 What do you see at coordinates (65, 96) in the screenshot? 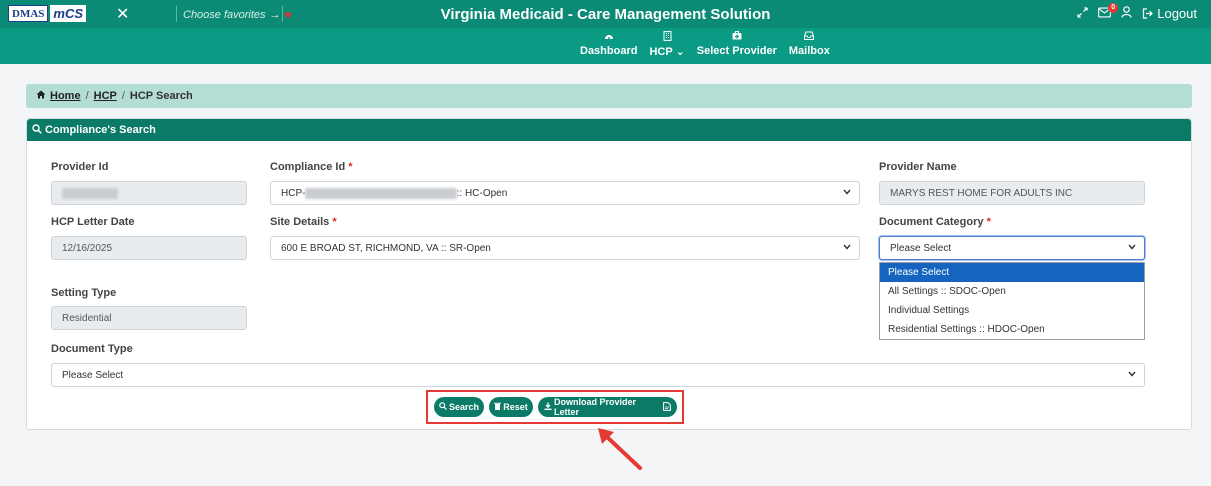
I see `breadcrumb-home-link: Home` at bounding box center [65, 96].